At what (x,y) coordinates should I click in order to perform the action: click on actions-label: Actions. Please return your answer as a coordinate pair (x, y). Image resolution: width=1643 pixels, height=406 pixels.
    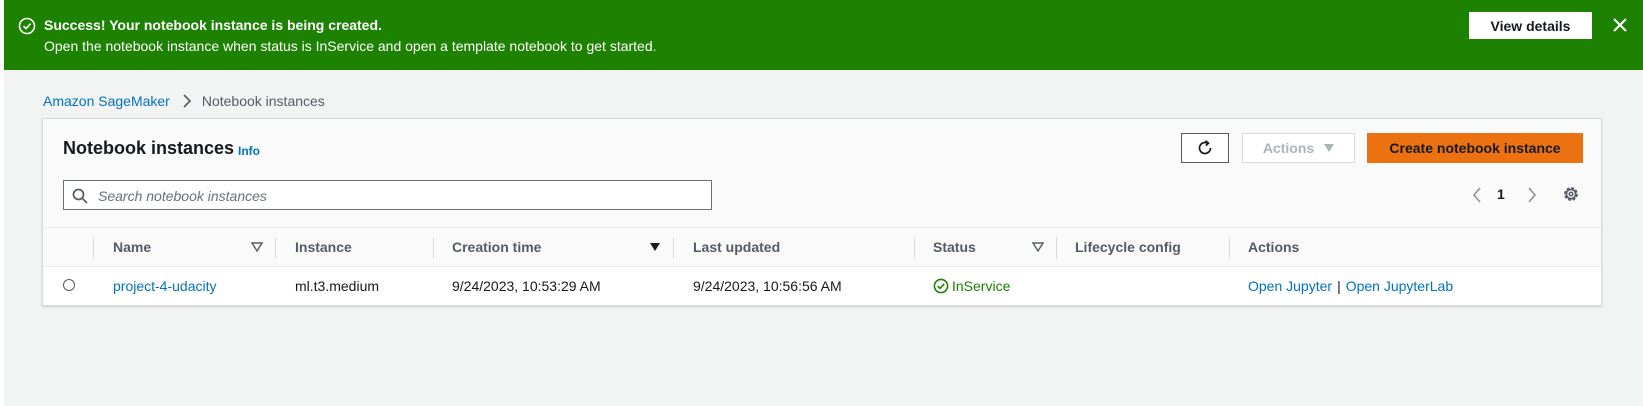
    Looking at the image, I should click on (1288, 148).